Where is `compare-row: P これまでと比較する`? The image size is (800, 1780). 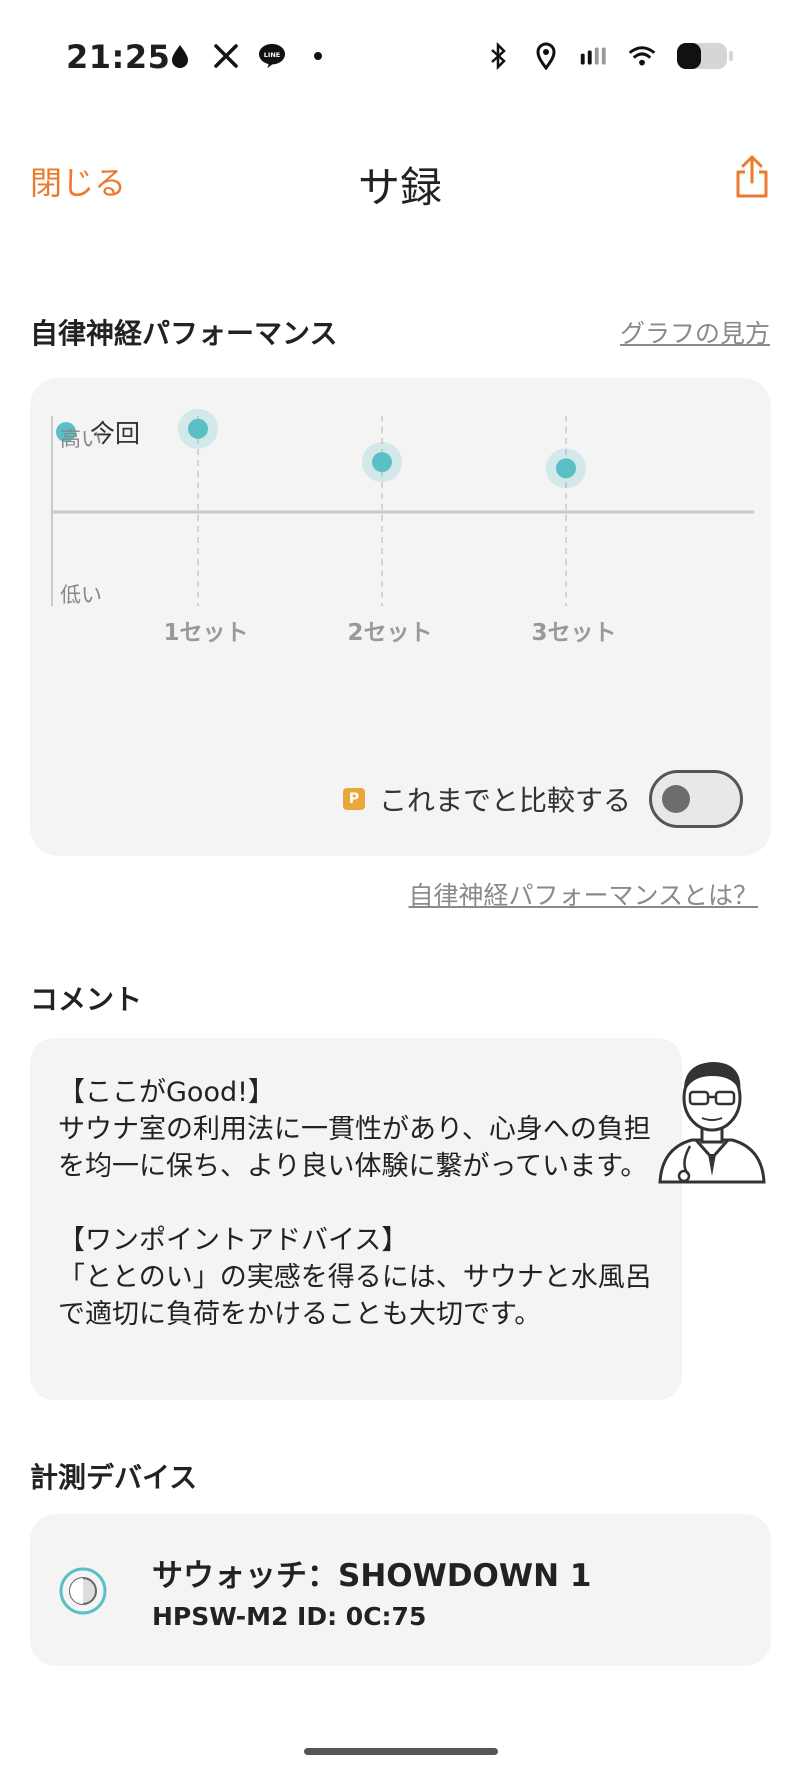
compare-row: P これまでと比較する is located at coordinates (542, 799).